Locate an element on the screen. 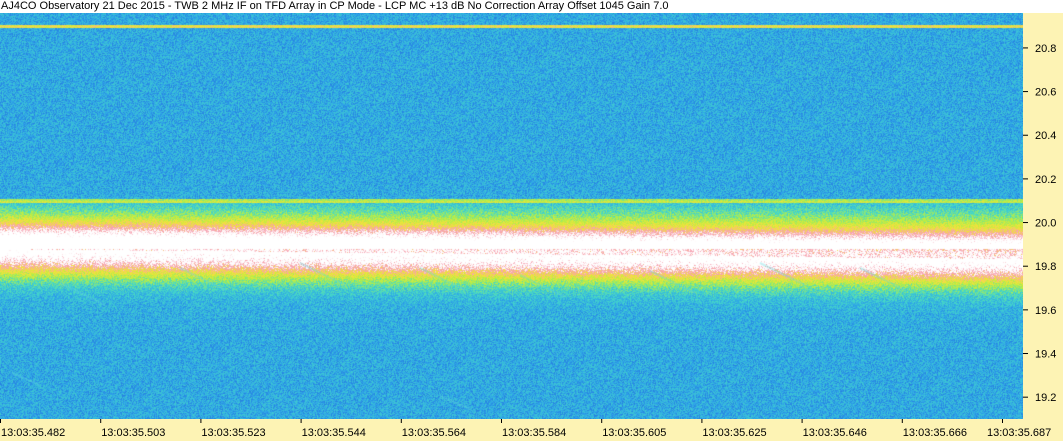  x-tick-label: 13:03:35.666 is located at coordinates (935, 433).